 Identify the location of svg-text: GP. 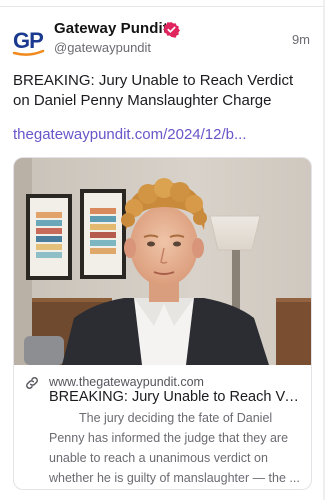
(28, 40).